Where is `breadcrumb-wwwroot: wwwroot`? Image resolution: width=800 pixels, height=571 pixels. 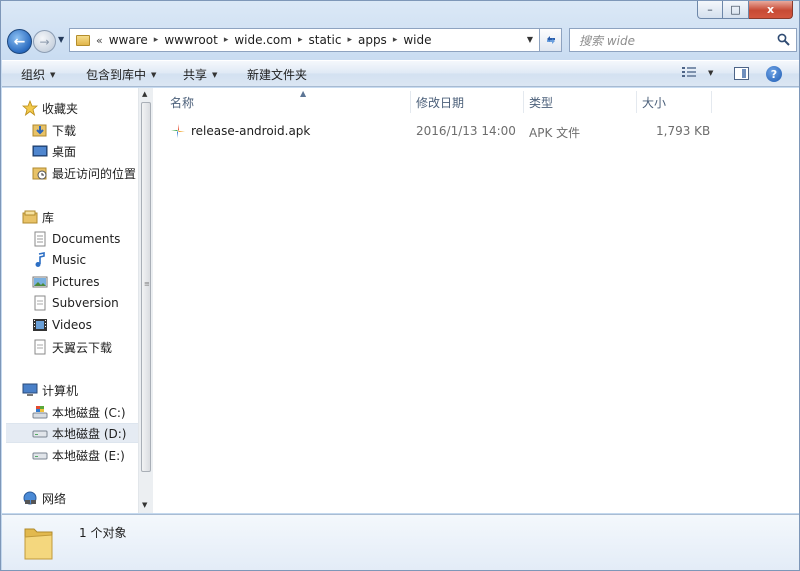
breadcrumb-wwwroot: wwwroot is located at coordinates (191, 40).